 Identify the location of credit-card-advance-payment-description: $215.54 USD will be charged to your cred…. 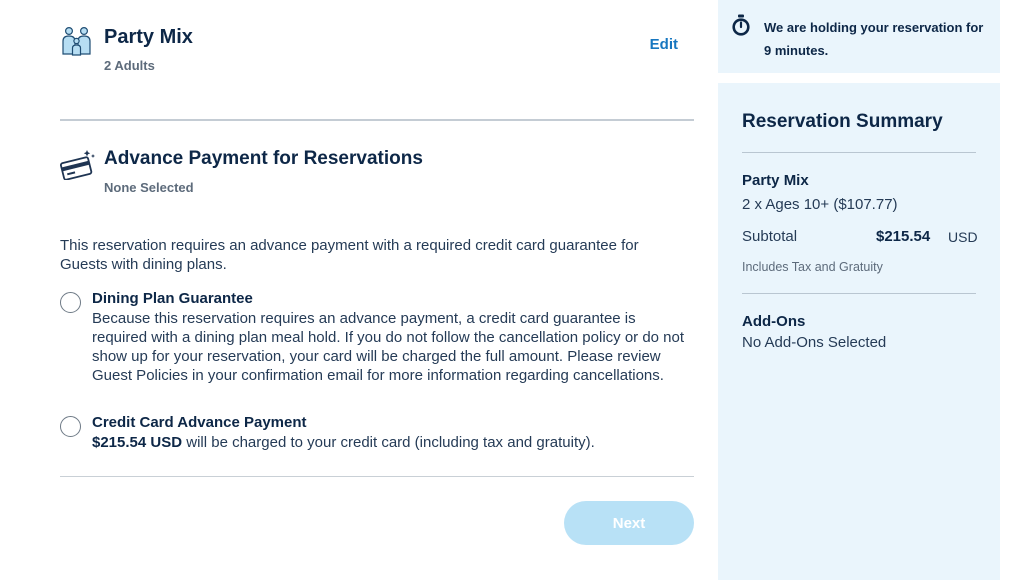
(392, 442).